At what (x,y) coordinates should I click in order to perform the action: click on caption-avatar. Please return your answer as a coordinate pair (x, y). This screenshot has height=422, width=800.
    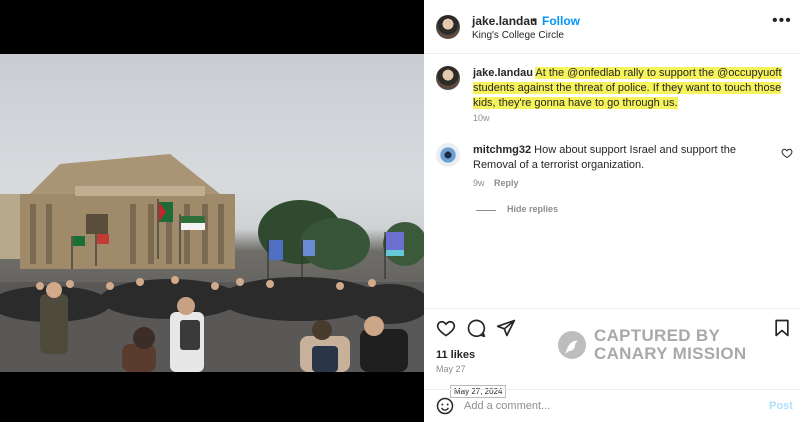
    Looking at the image, I should click on (448, 78).